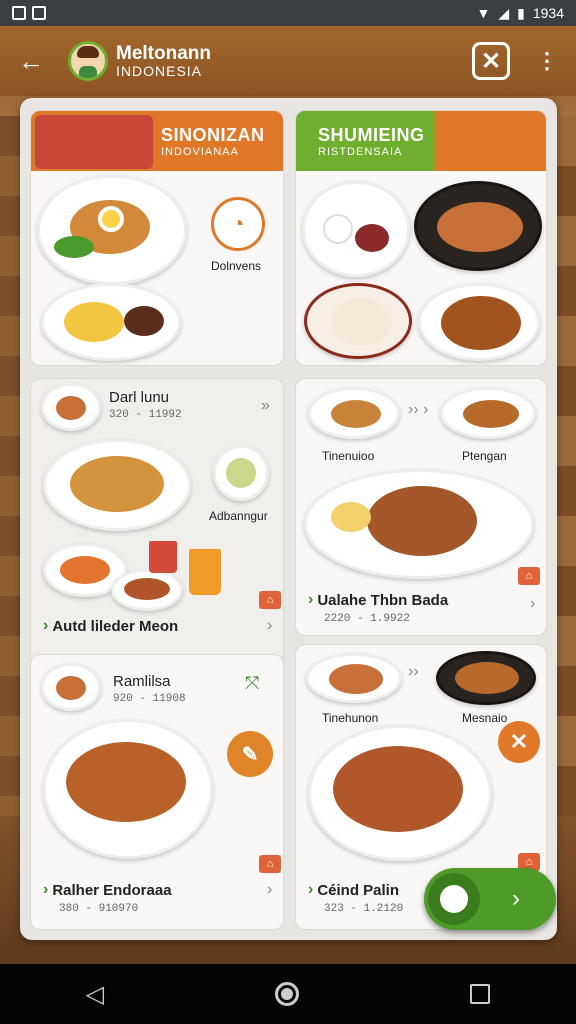 This screenshot has width=576, height=1024. I want to click on card-subtitle: RISTDENSAIA, so click(360, 151).